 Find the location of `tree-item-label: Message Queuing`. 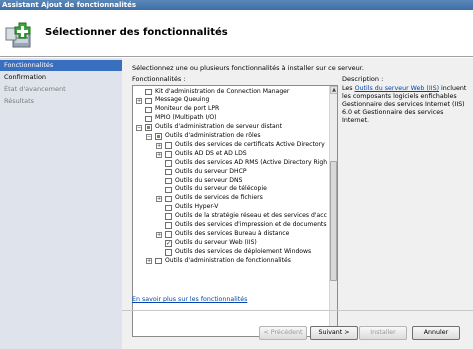

tree-item-label: Message Queuing is located at coordinates (182, 100).